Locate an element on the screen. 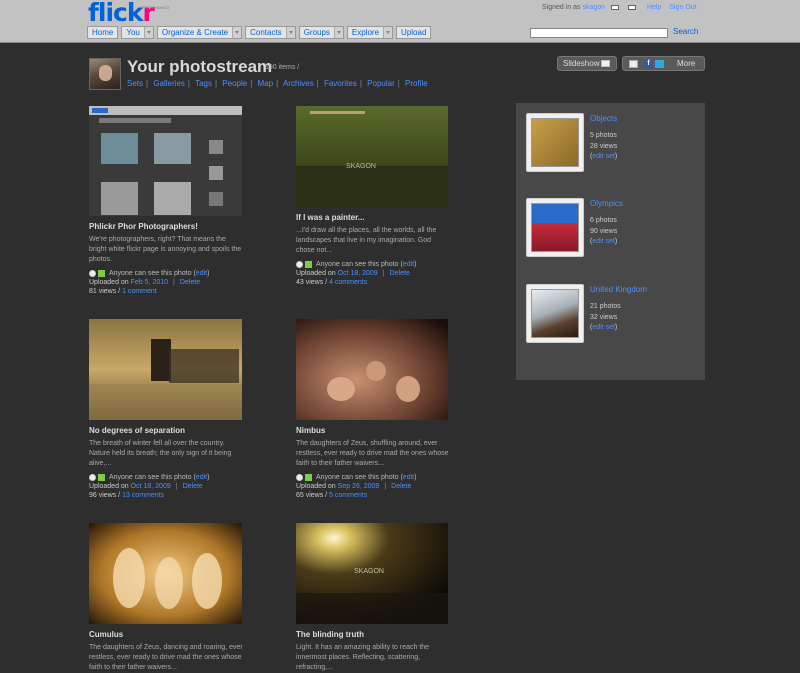 The height and width of the screenshot is (673, 800). set-view-count: 28 views is located at coordinates (604, 146).